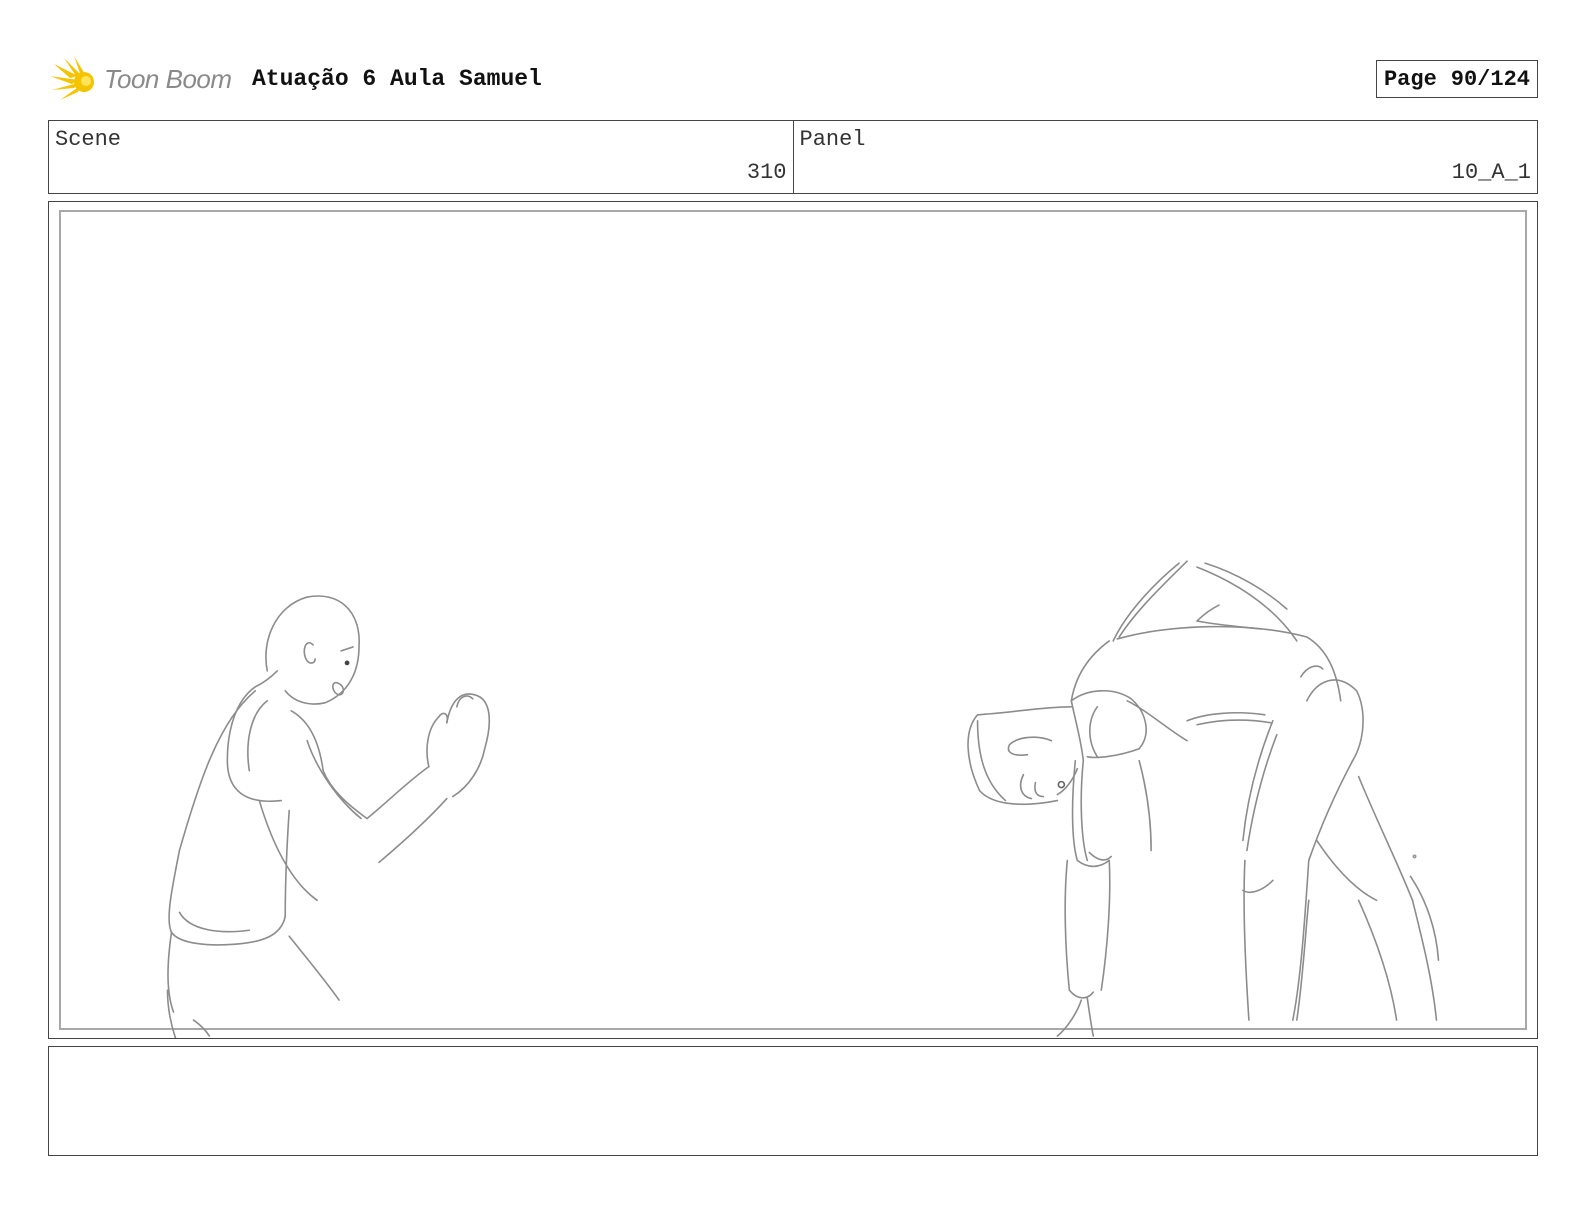 The image size is (1584, 1224). I want to click on right-figure-sketch, so click(1203, 798).